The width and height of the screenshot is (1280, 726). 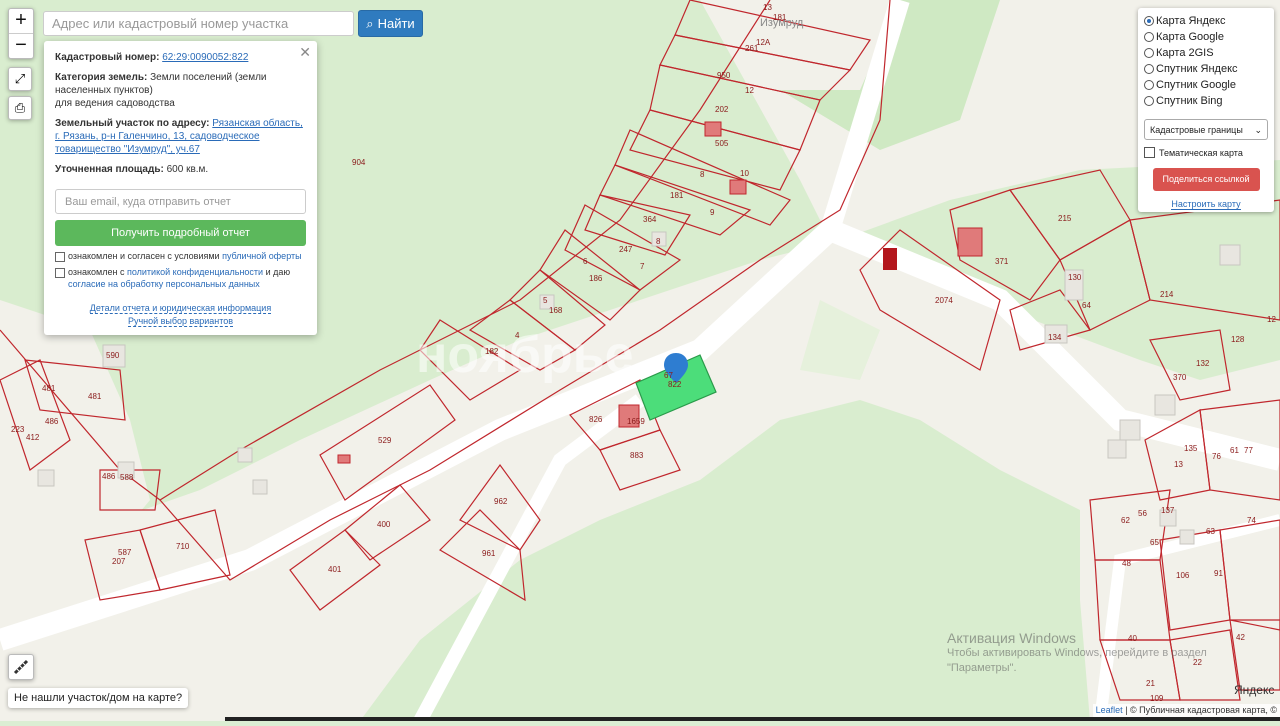 What do you see at coordinates (101, 77) in the screenshot?
I see `category-label: Категория земель:` at bounding box center [101, 77].